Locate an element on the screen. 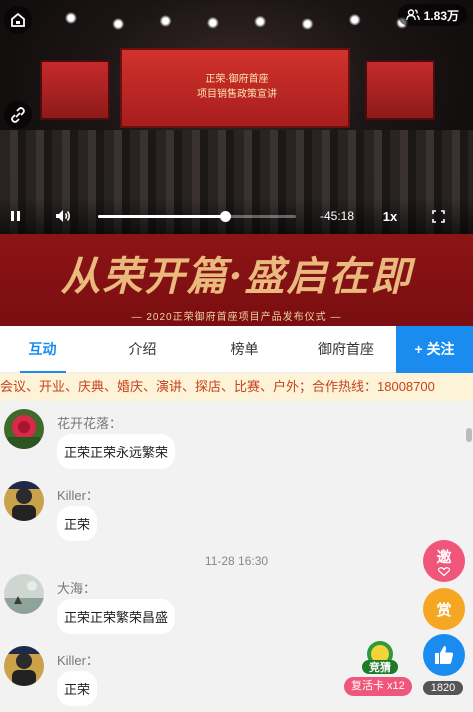 Image resolution: width=473 pixels, height=712 pixels. stage-text-line1: 正荣·御府首座 is located at coordinates (237, 79).